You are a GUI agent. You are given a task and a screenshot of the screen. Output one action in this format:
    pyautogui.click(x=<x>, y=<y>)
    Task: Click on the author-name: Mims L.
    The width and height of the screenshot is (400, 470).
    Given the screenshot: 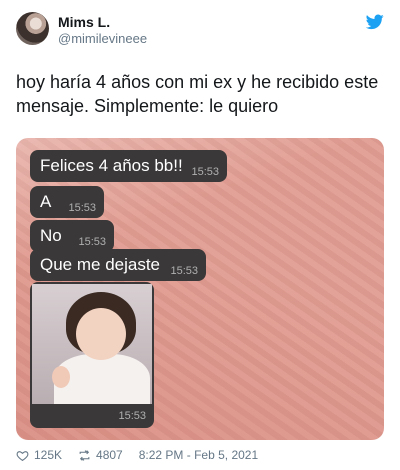 What is the action you would take?
    pyautogui.click(x=84, y=22)
    